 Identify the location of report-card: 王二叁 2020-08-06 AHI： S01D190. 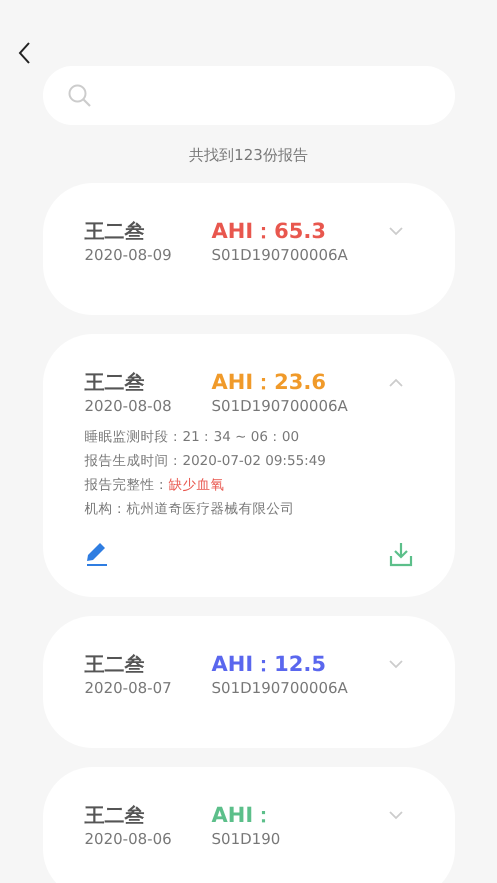
(248, 825).